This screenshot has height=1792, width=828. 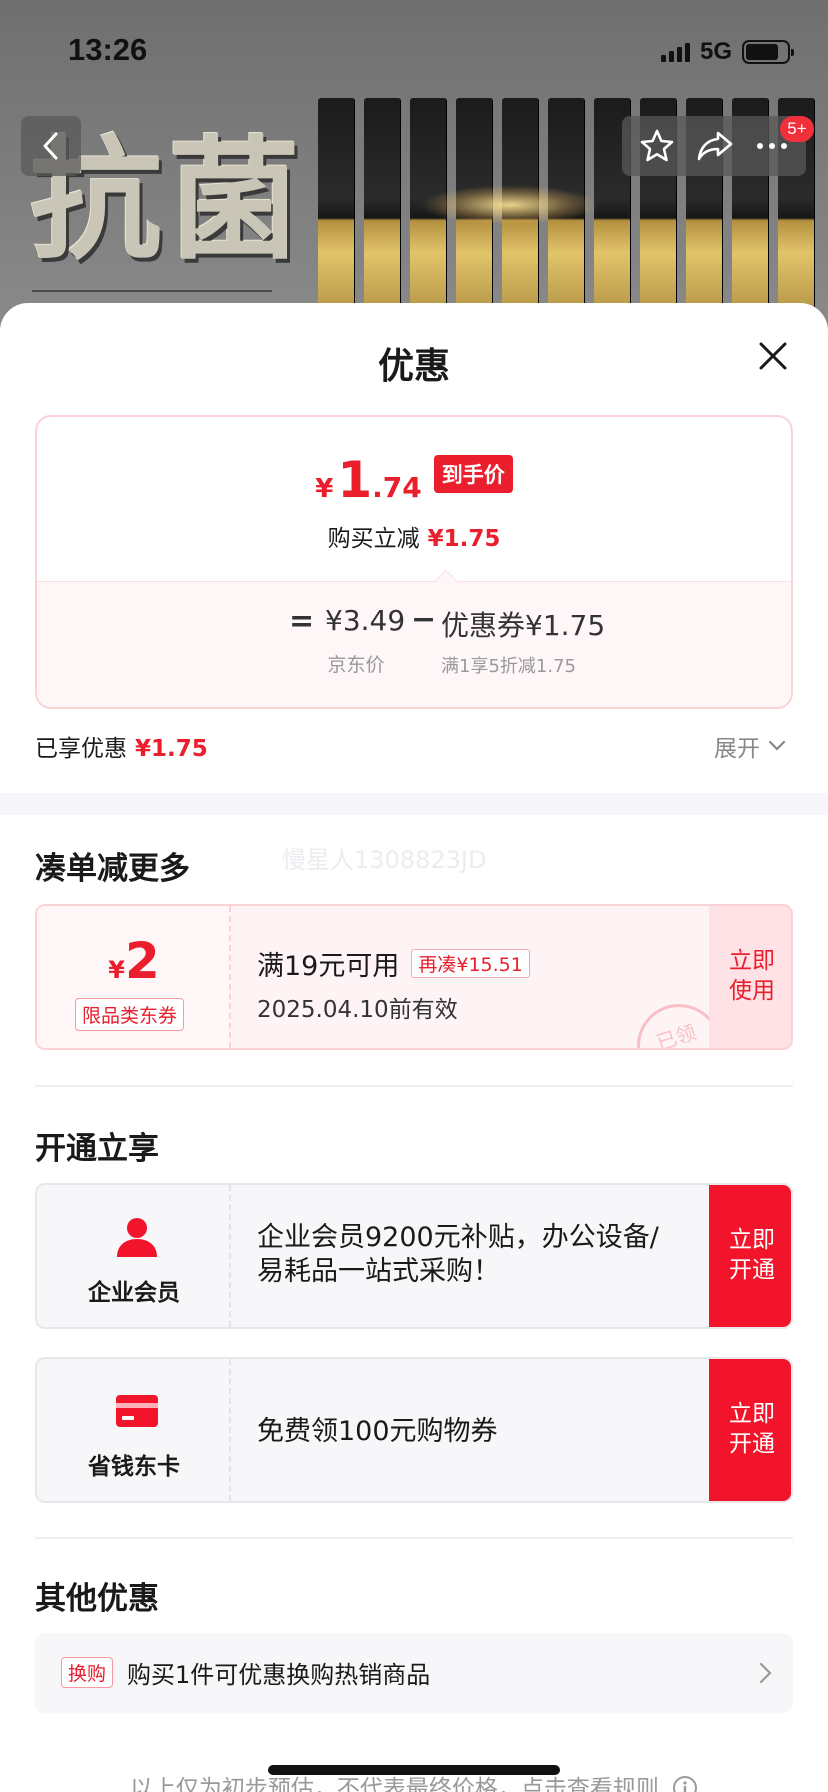 I want to click on final-price-currency: ¥, so click(x=324, y=489).